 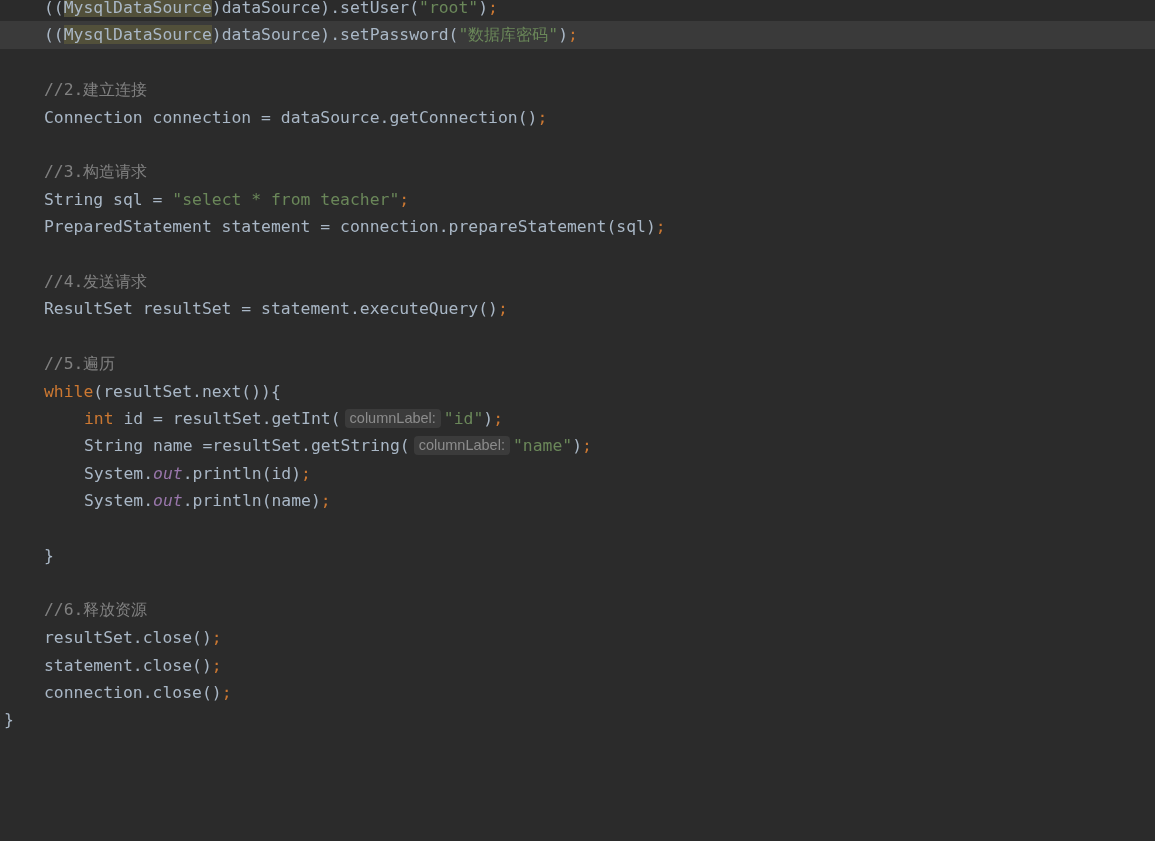 What do you see at coordinates (247, 446) in the screenshot?
I see `code-text: String name =resultSet.getString(` at bounding box center [247, 446].